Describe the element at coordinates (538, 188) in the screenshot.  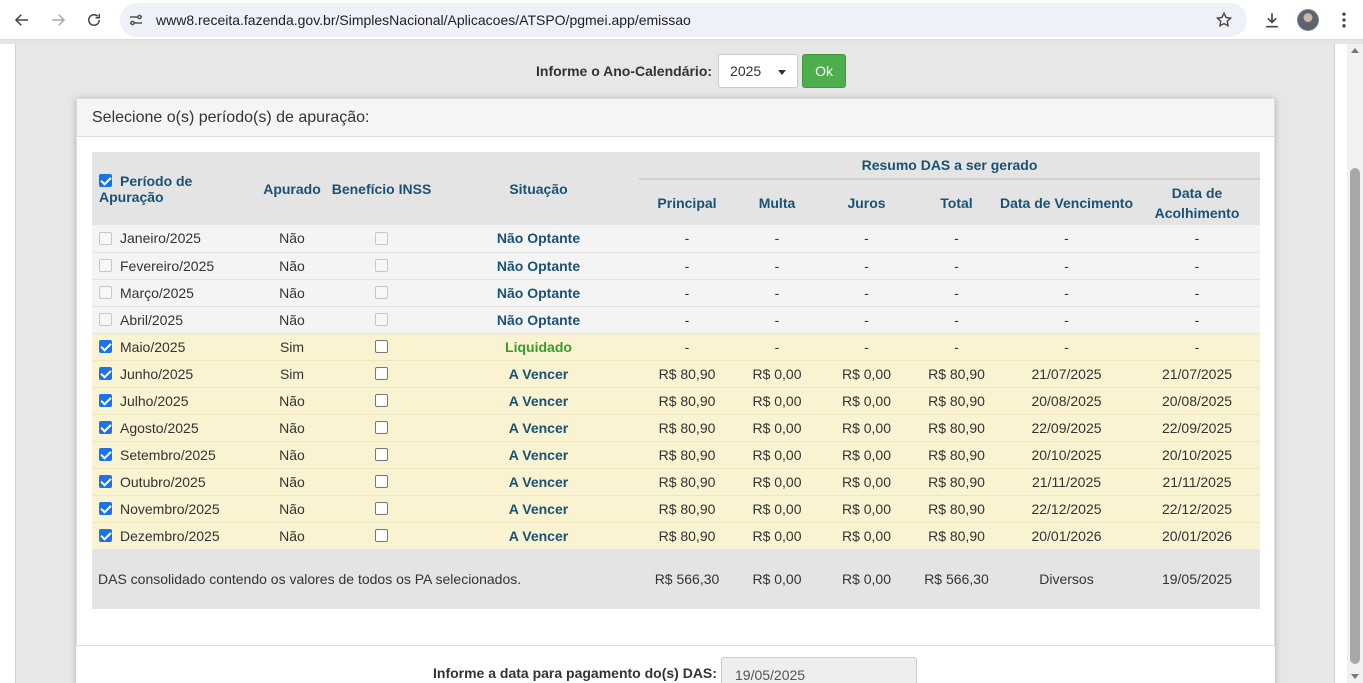
I see `header-situacao: Situação` at that location.